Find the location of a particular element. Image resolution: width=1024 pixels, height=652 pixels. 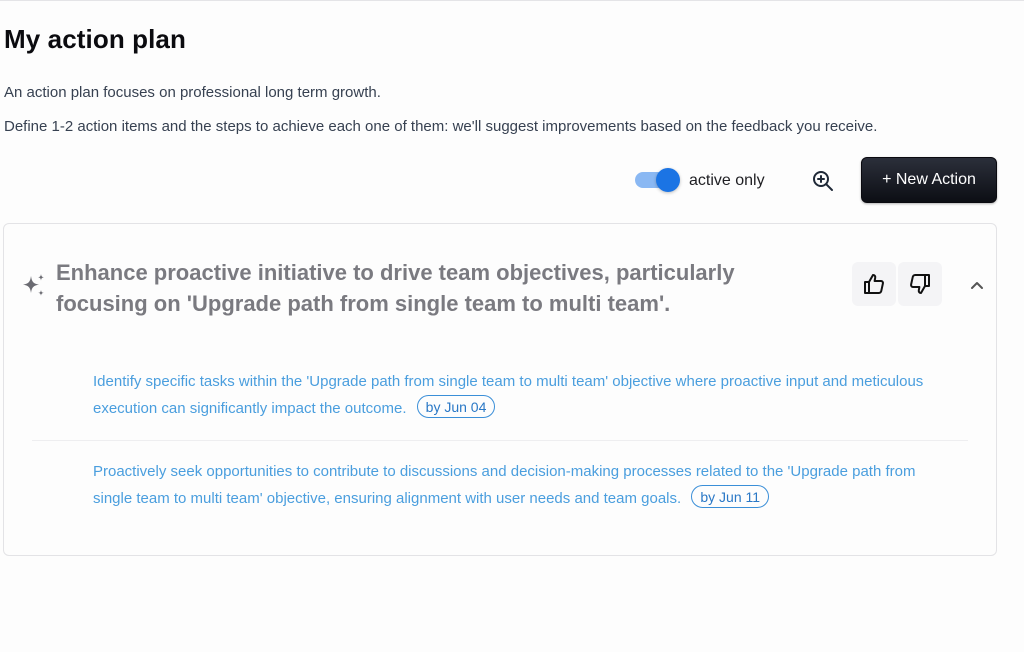

top-divider is located at coordinates (512, 0).